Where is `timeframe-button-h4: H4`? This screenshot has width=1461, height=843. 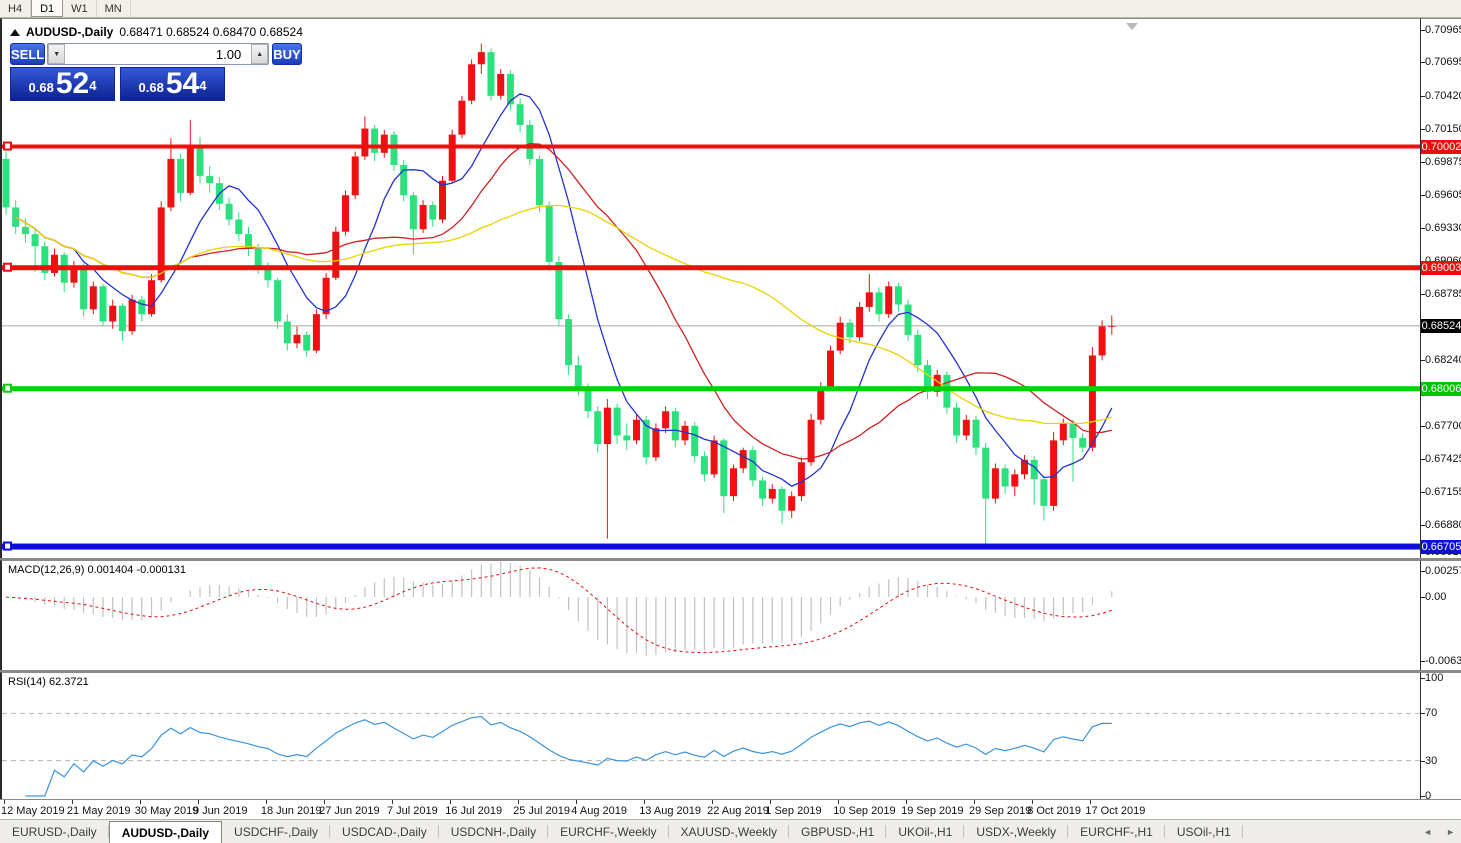
timeframe-button-h4: H4 is located at coordinates (16, 8).